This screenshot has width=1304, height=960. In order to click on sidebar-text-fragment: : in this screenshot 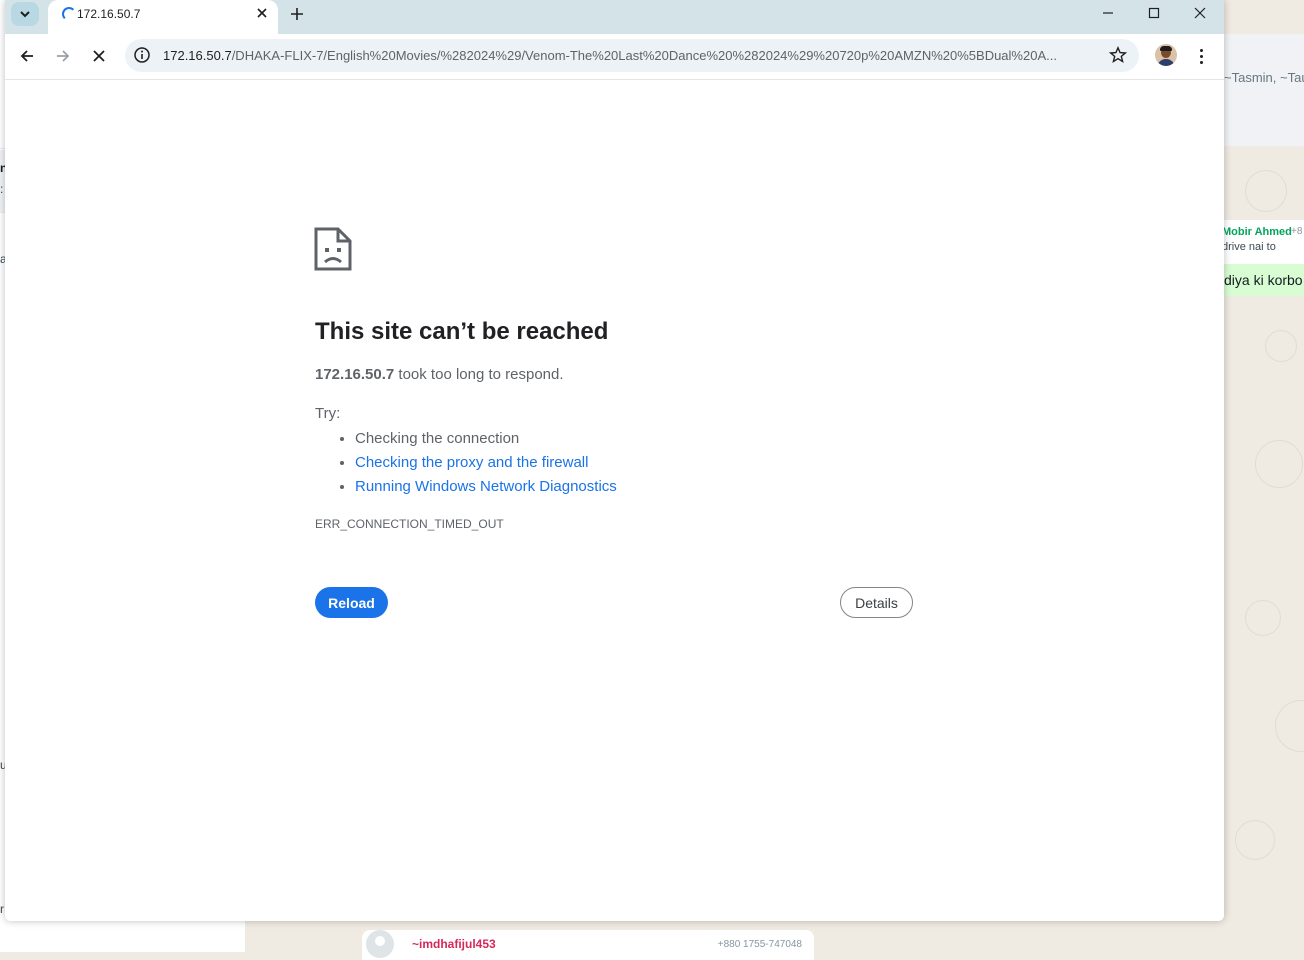, I will do `click(2, 189)`.